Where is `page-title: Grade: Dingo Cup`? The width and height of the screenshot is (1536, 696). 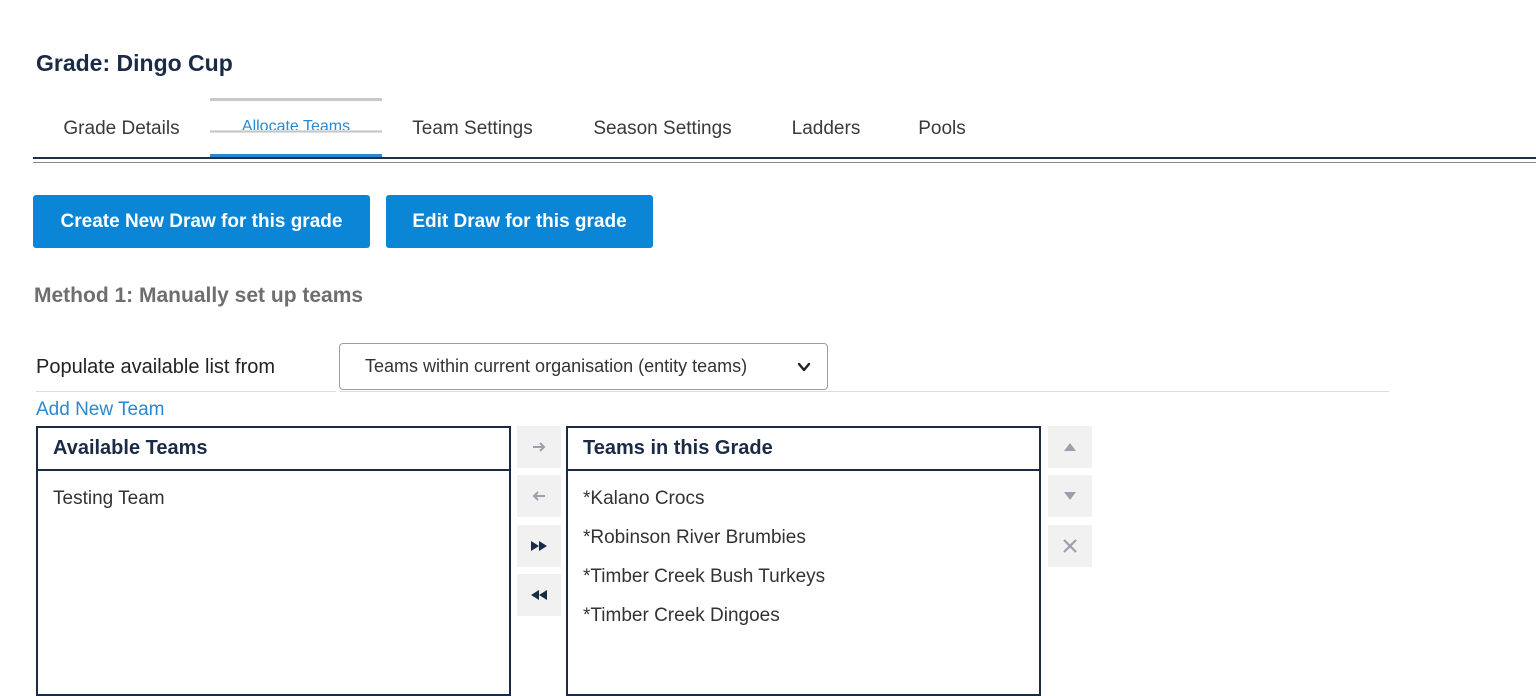
page-title: Grade: Dingo Cup is located at coordinates (134, 63).